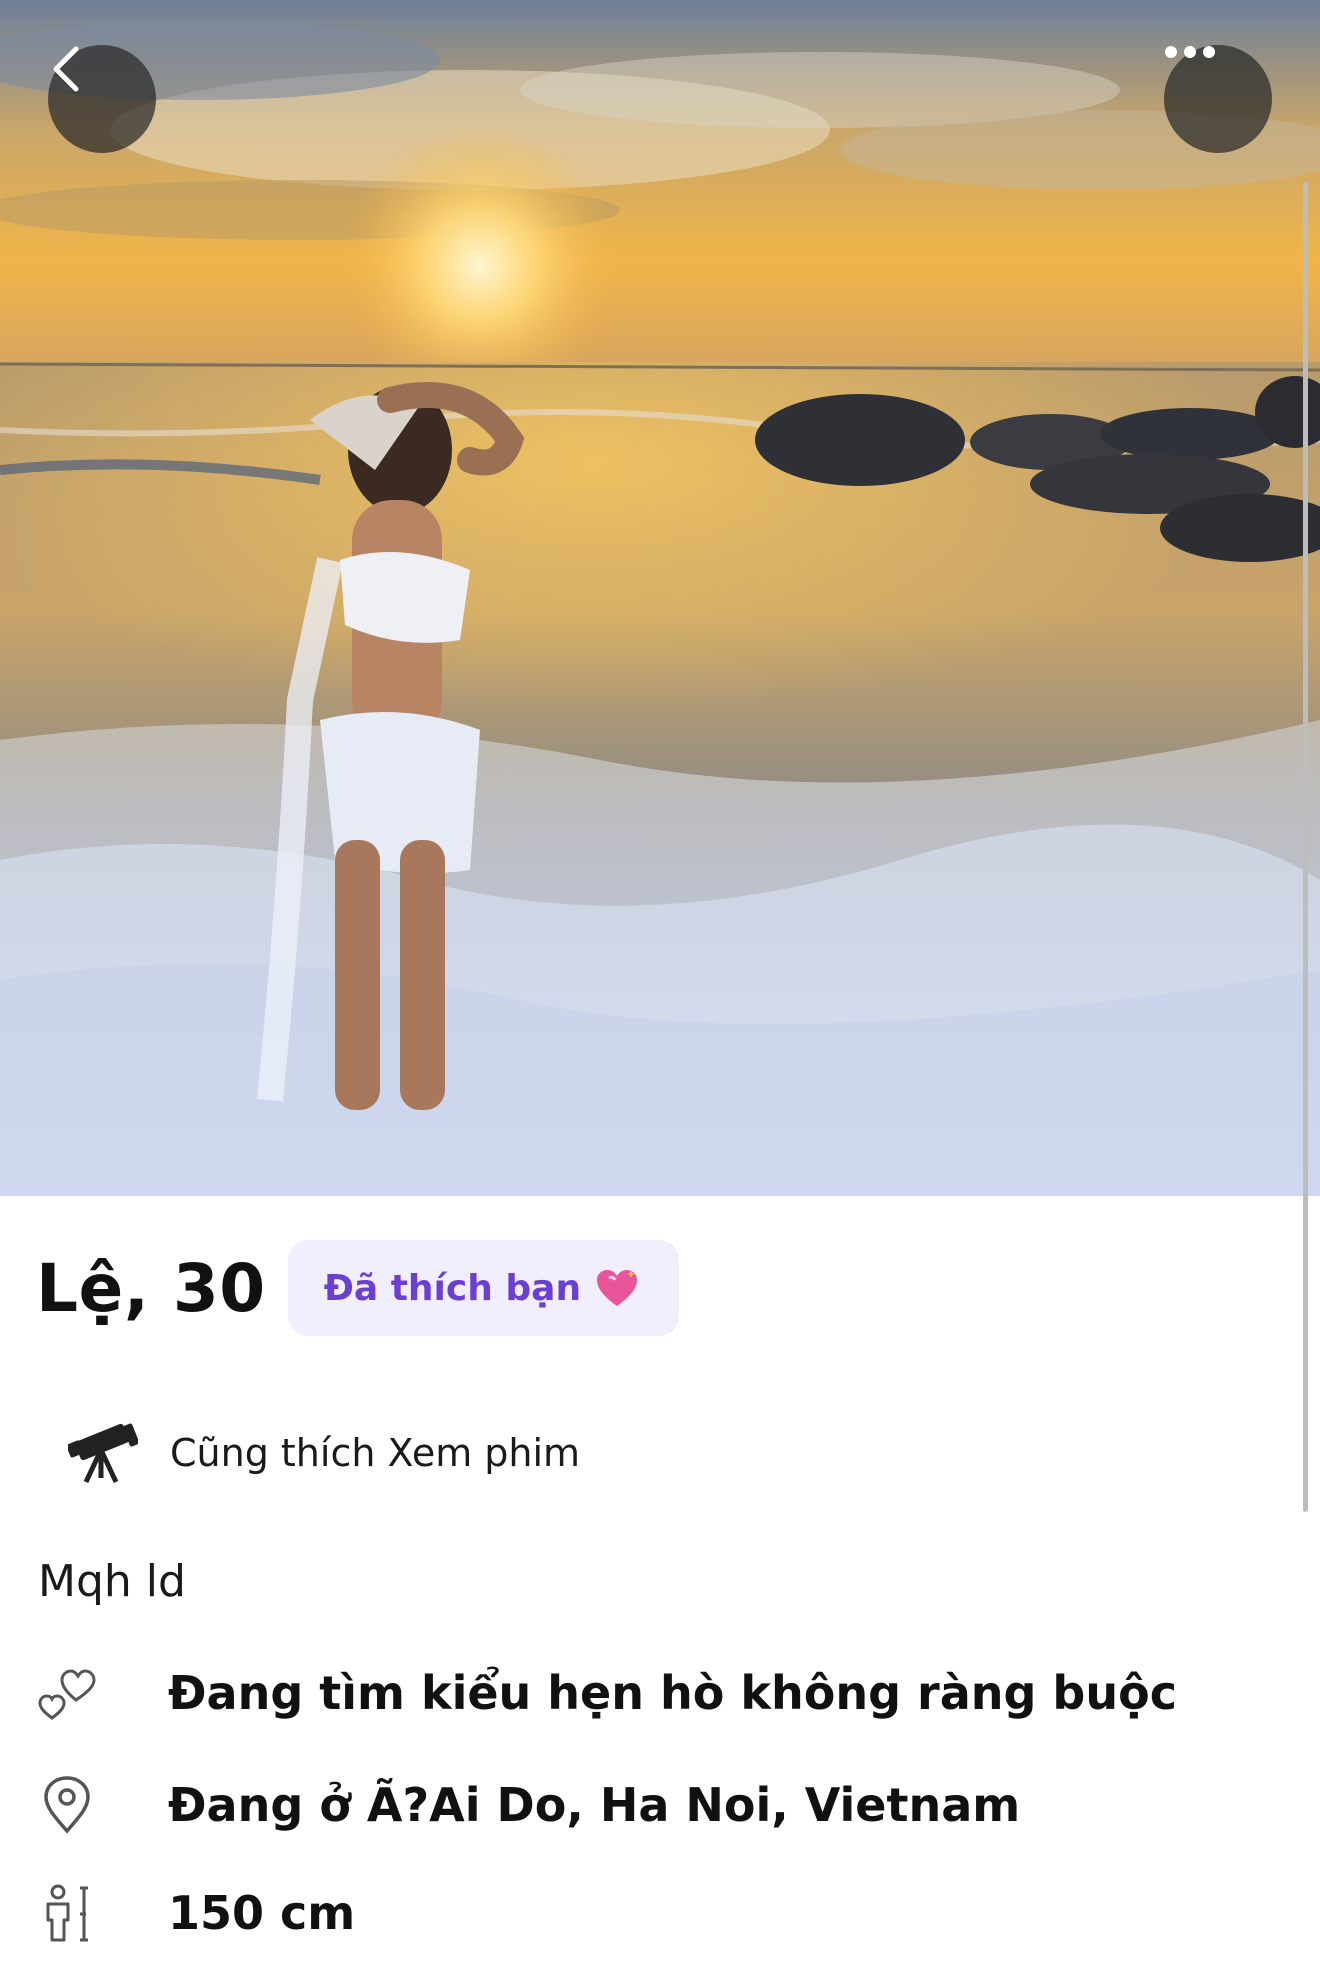 The height and width of the screenshot is (1979, 1320). I want to click on bio-text: Mqh ld, so click(112, 1581).